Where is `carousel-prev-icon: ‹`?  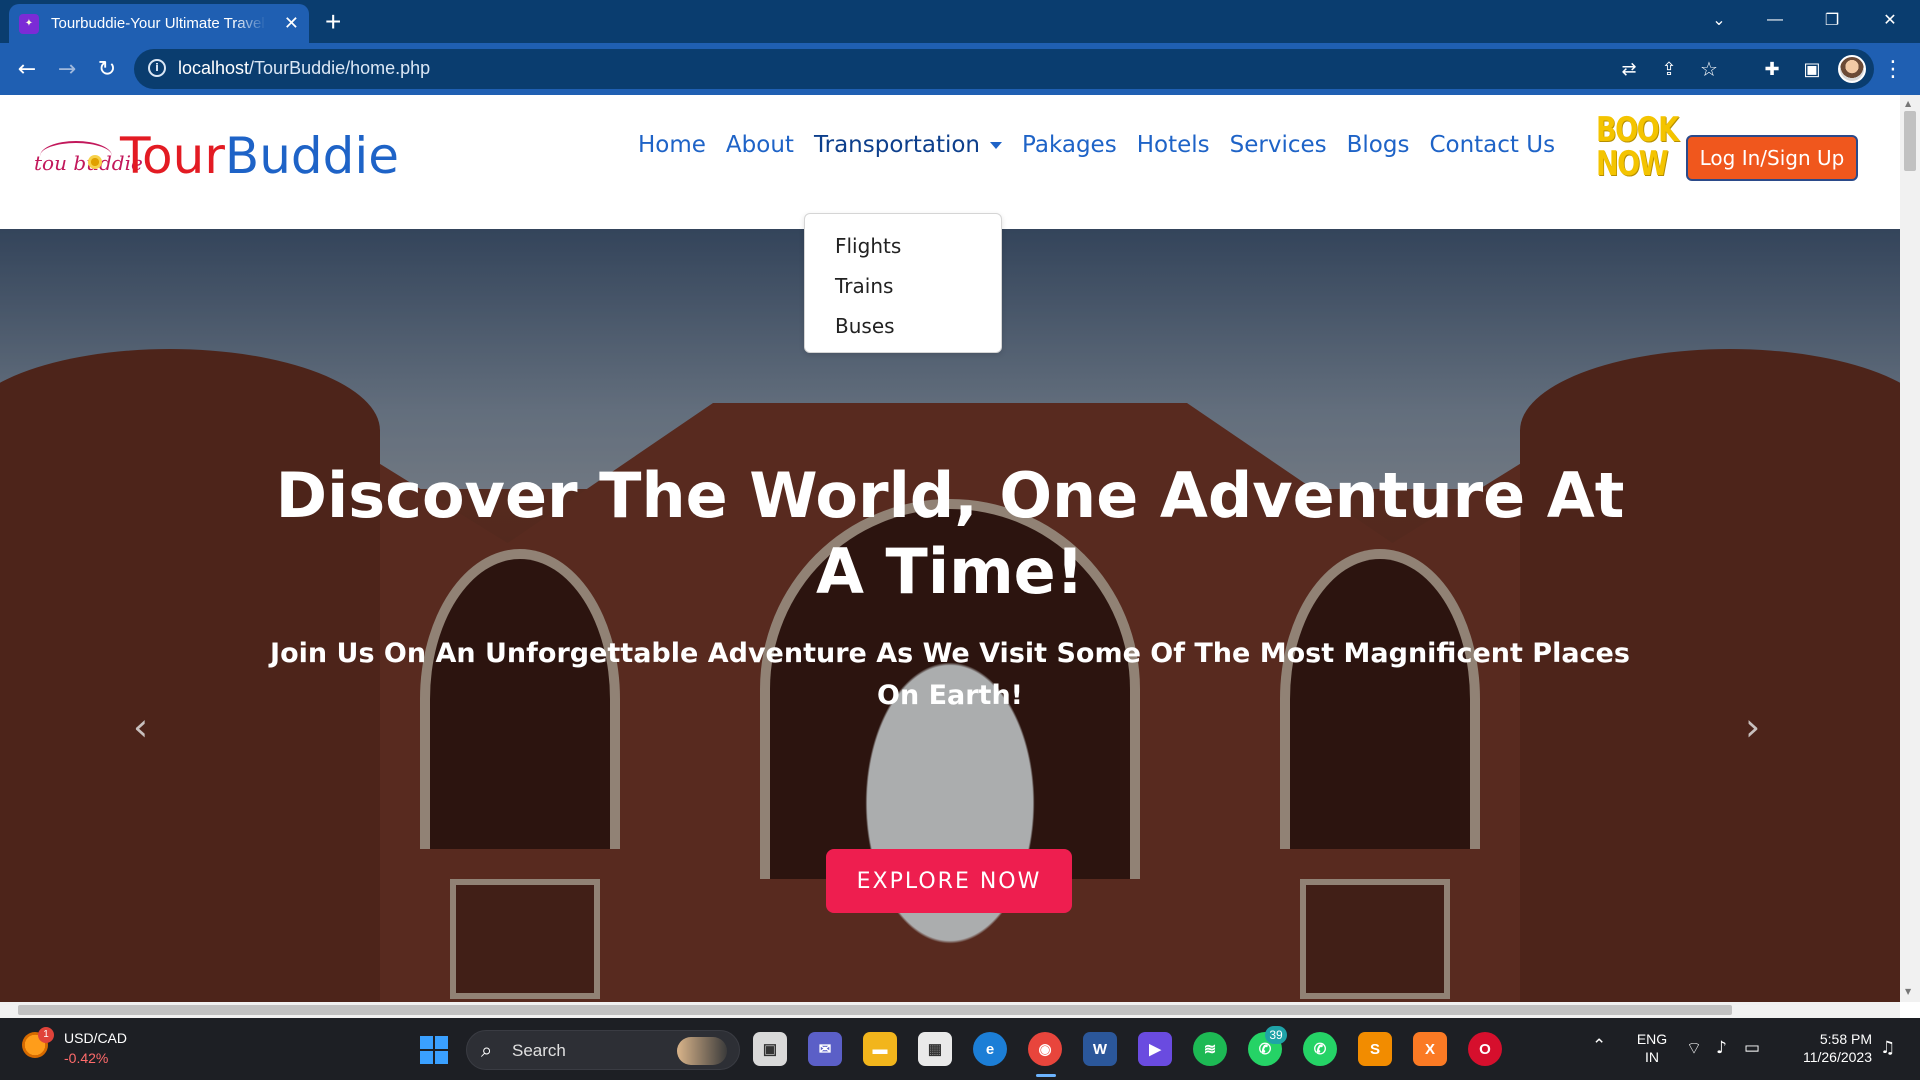
carousel-prev-icon: ‹ is located at coordinates (140, 727).